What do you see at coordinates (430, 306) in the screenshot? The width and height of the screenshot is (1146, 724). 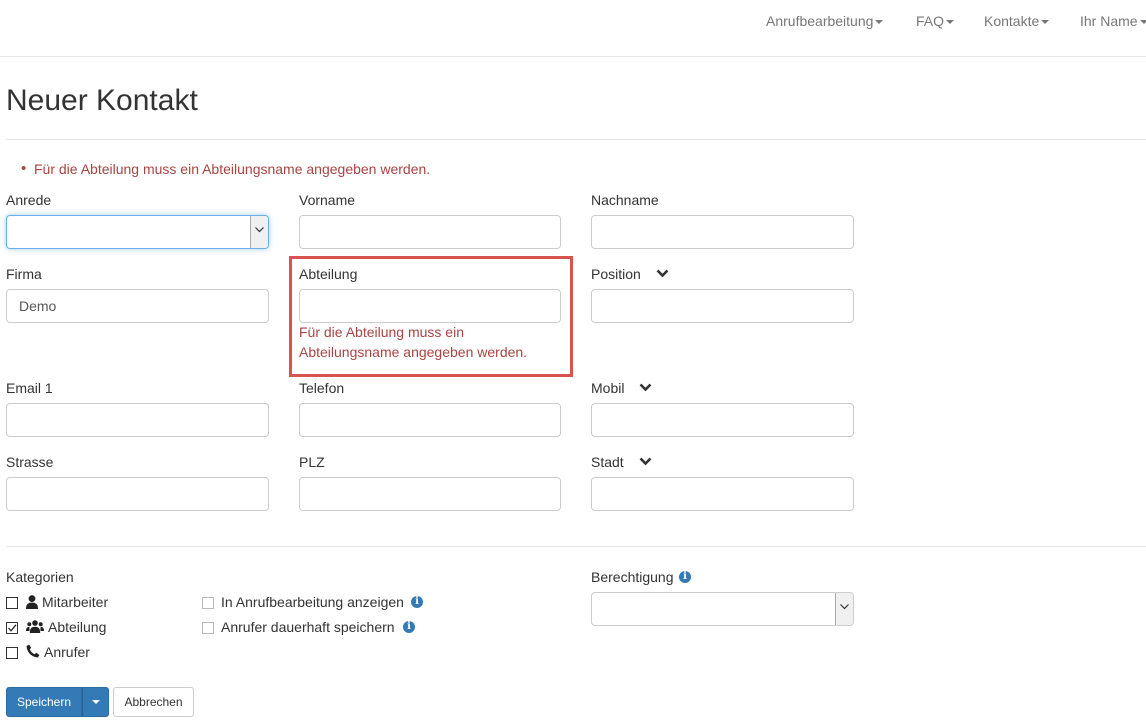 I see `abteilung-input` at bounding box center [430, 306].